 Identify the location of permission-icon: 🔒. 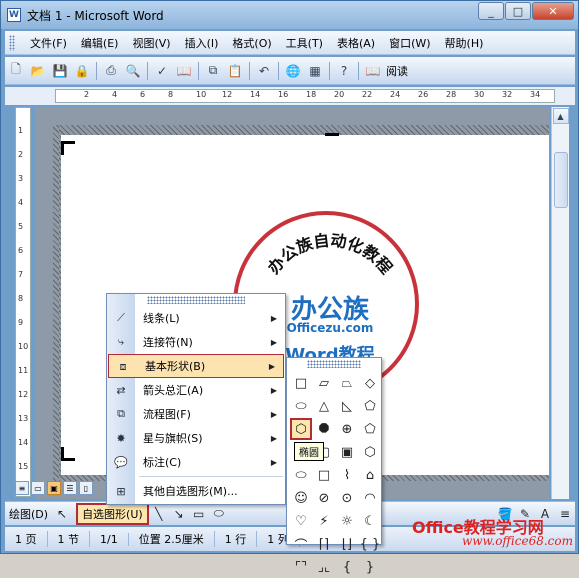
(82, 71).